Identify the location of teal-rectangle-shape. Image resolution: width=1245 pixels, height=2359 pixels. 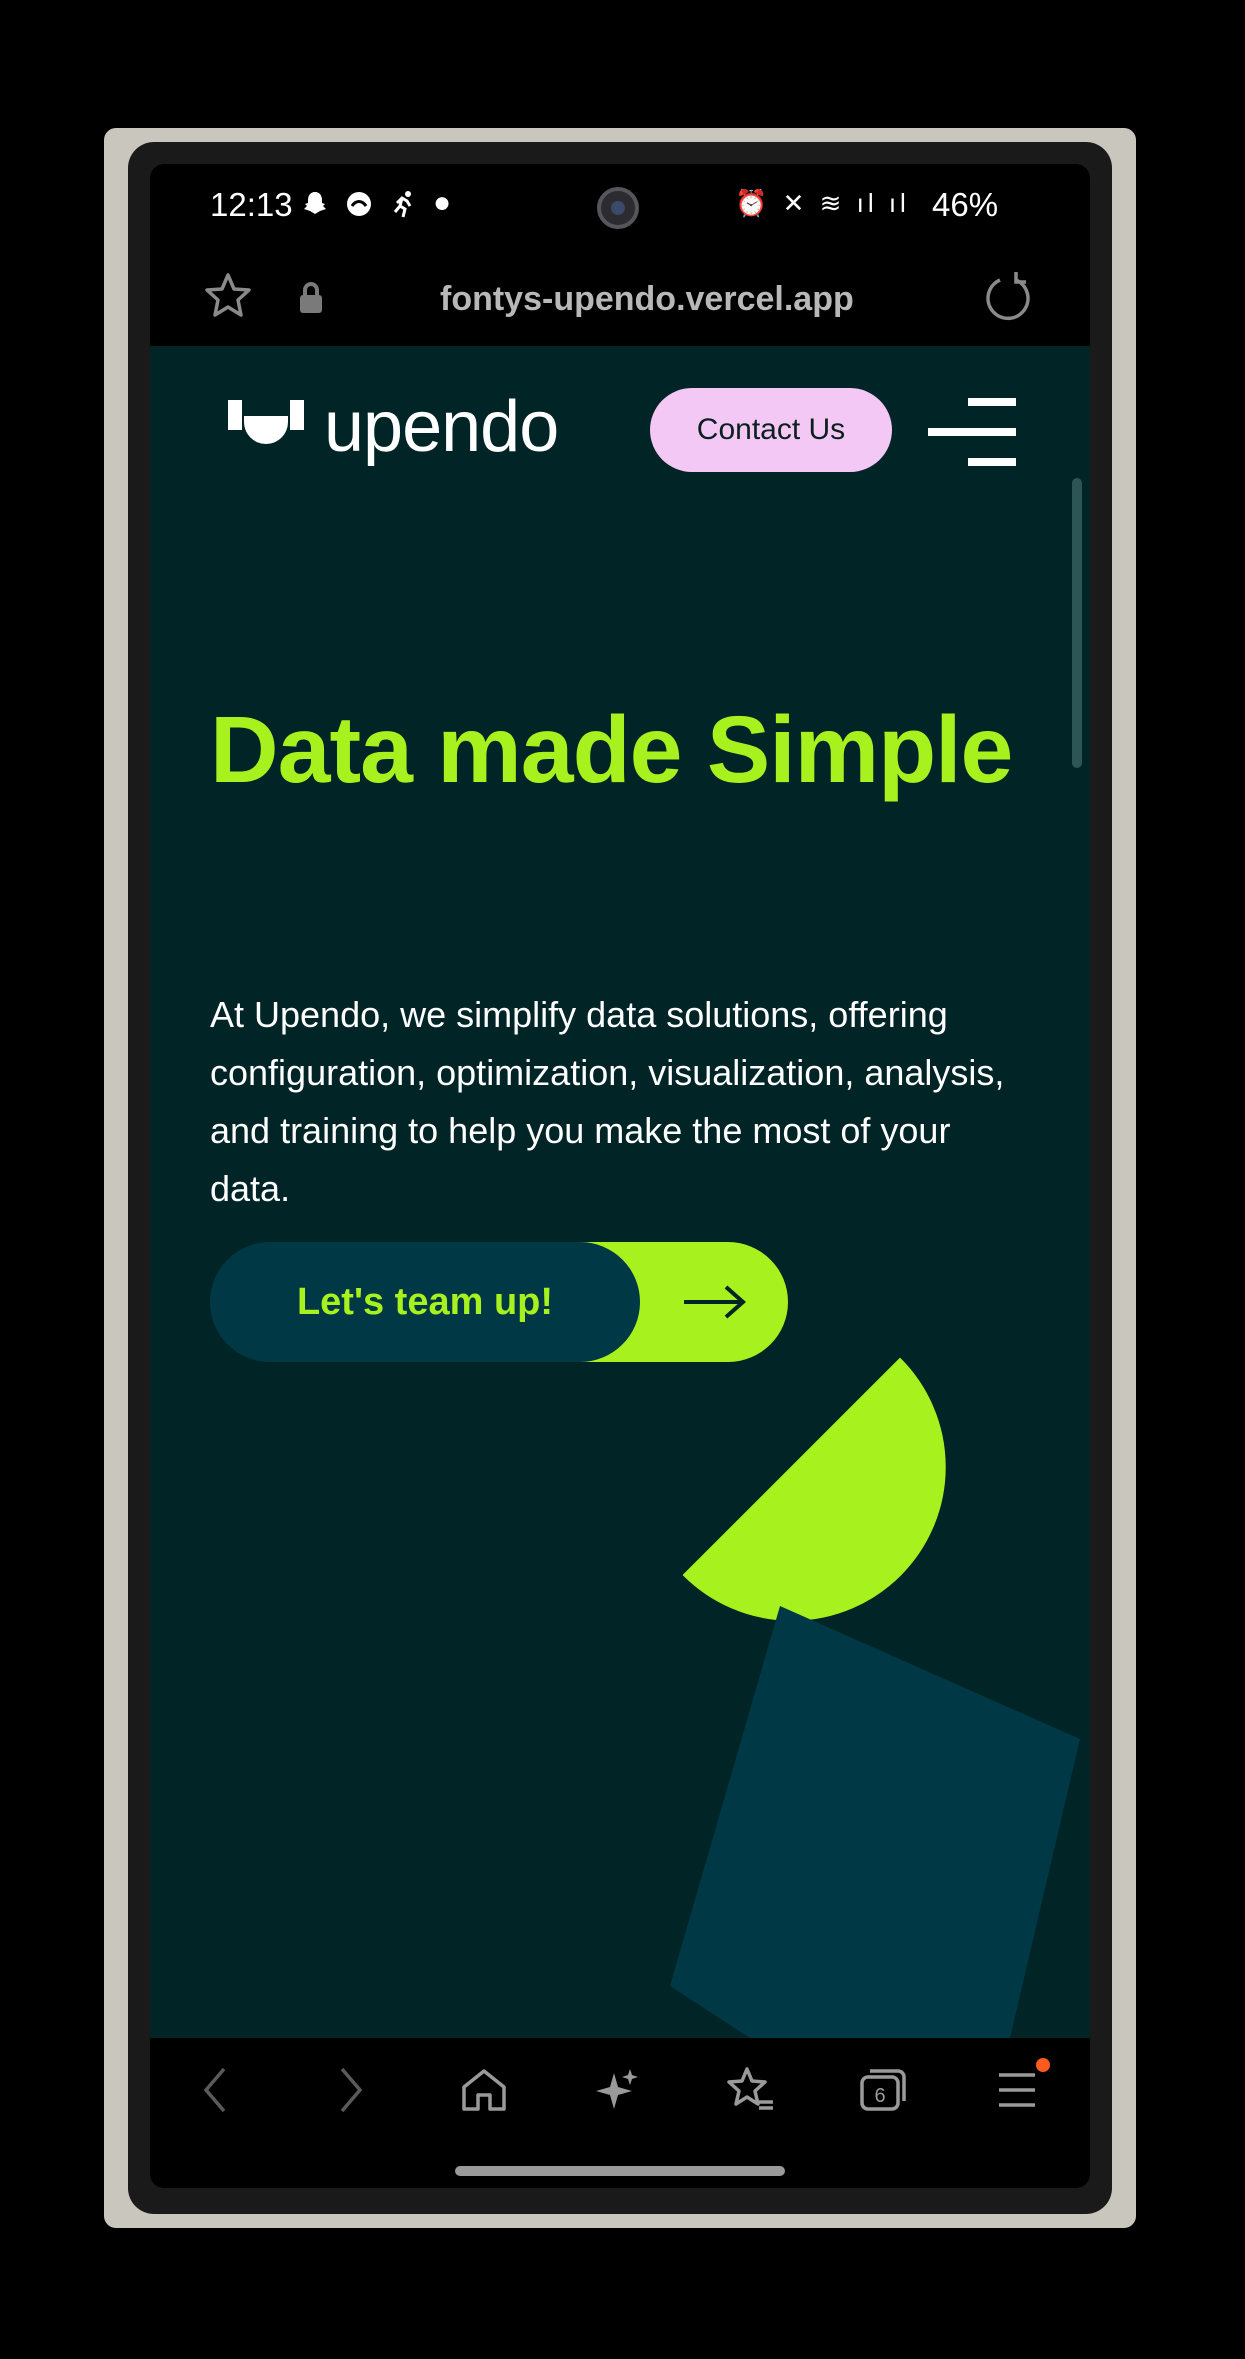
(875, 1822).